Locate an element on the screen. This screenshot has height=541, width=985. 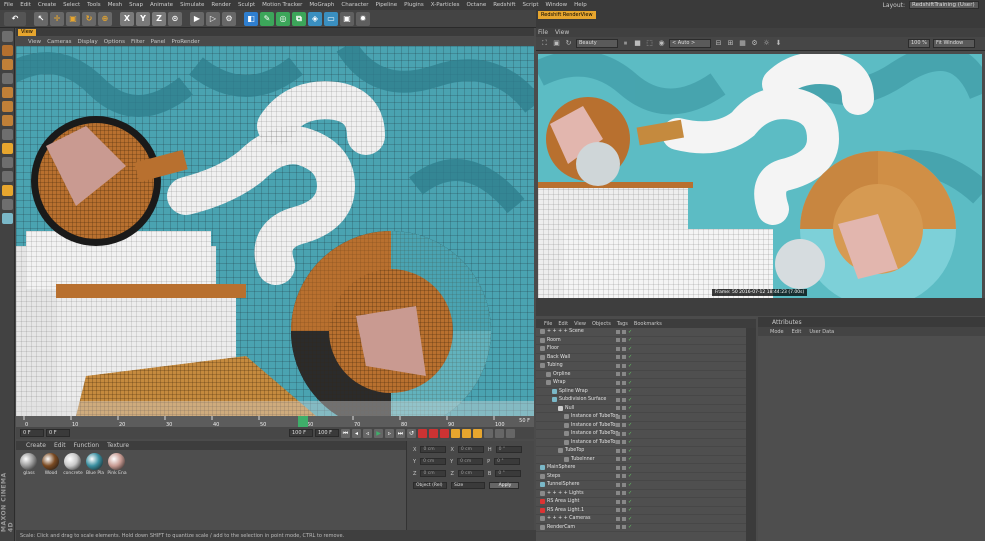
viewport-menu-filter: Filter is located at coordinates (138, 42).